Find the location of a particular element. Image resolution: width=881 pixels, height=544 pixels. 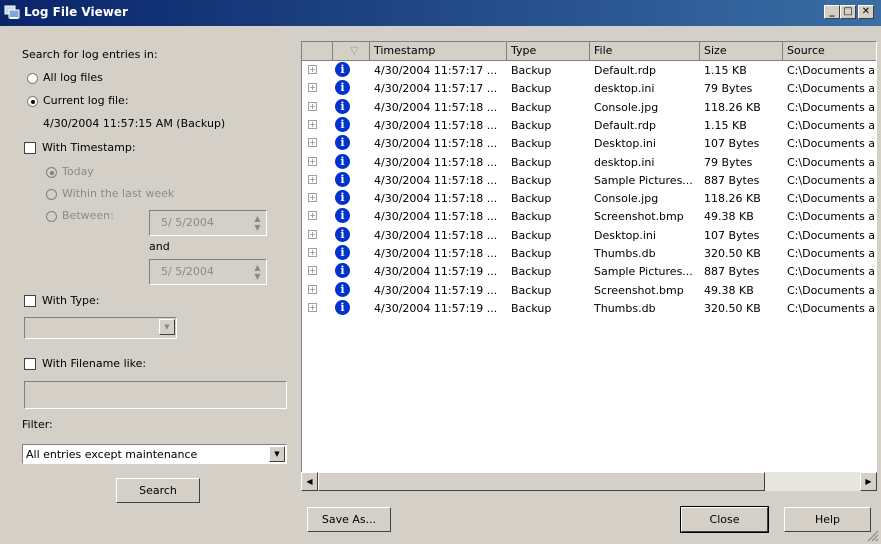

to-date-value: 5/ 5/2004 is located at coordinates (187, 271).